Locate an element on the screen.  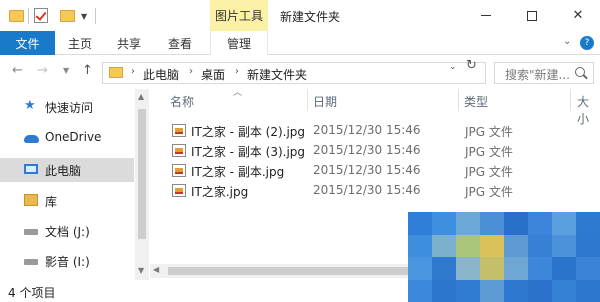
nav-item-quick-access: ★ 快速访问 is located at coordinates (67, 107).